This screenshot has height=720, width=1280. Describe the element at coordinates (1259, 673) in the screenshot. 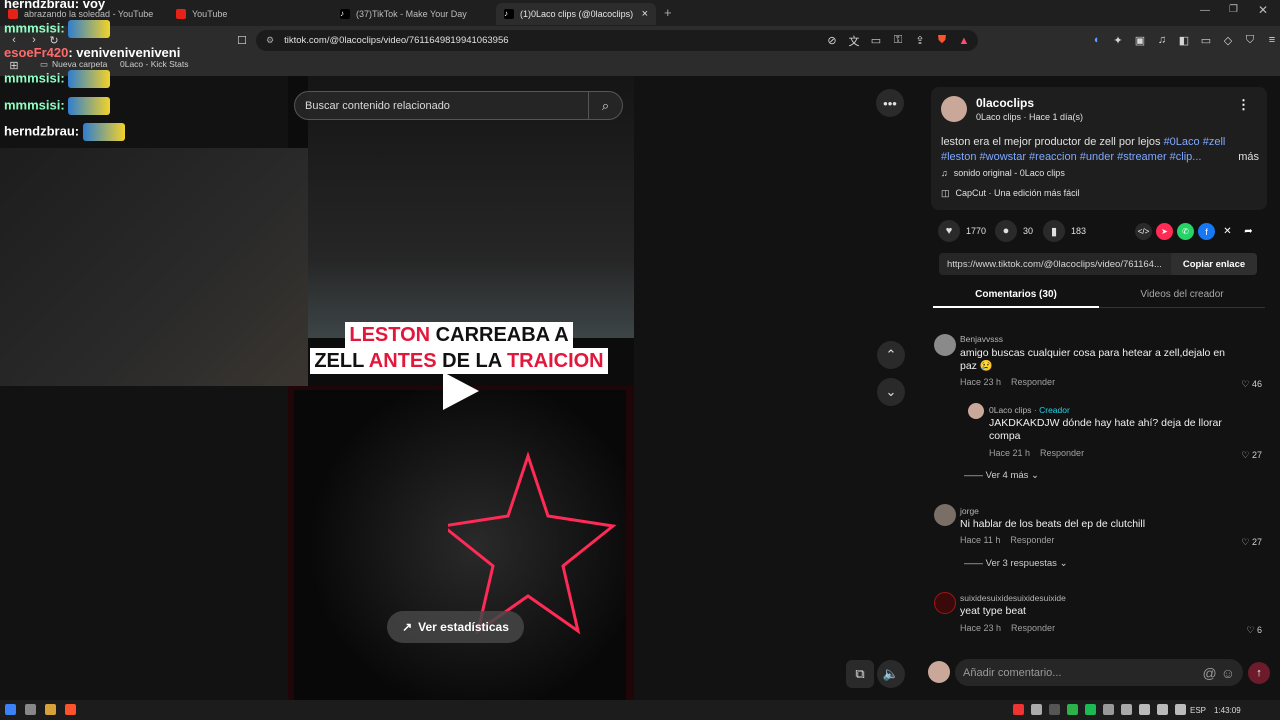

I see `post-comment-button: ↑` at that location.